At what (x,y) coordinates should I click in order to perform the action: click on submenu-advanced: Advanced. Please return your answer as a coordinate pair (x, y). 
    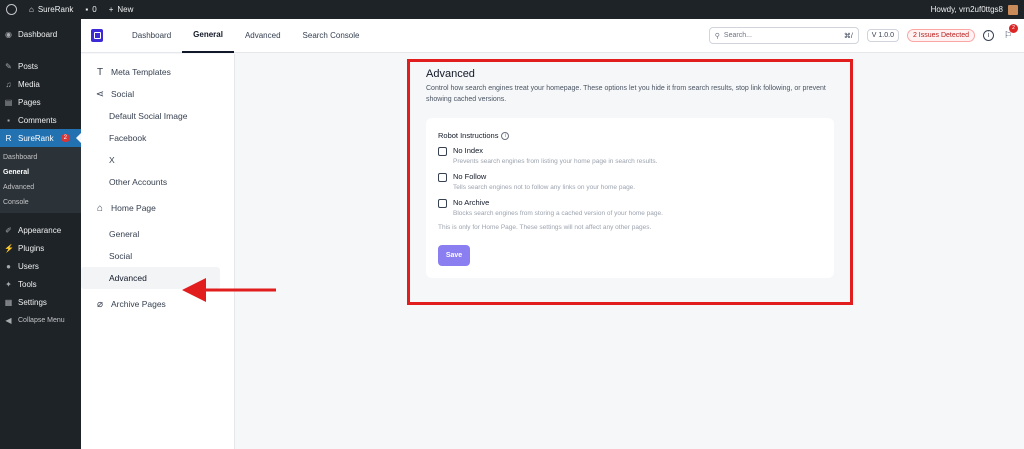
    Looking at the image, I should click on (40, 187).